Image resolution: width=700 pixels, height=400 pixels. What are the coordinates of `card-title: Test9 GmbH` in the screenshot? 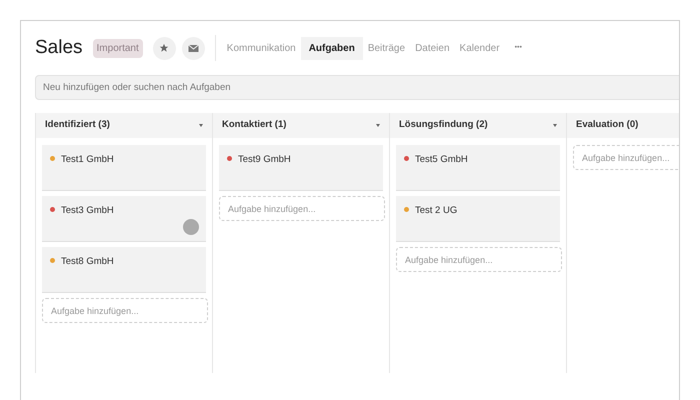 It's located at (264, 160).